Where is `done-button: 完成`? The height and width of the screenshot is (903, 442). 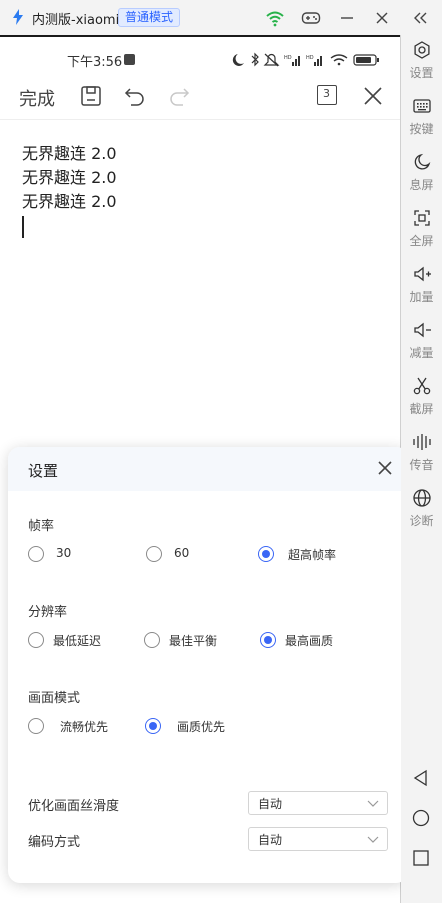 done-button: 完成 is located at coordinates (37, 98).